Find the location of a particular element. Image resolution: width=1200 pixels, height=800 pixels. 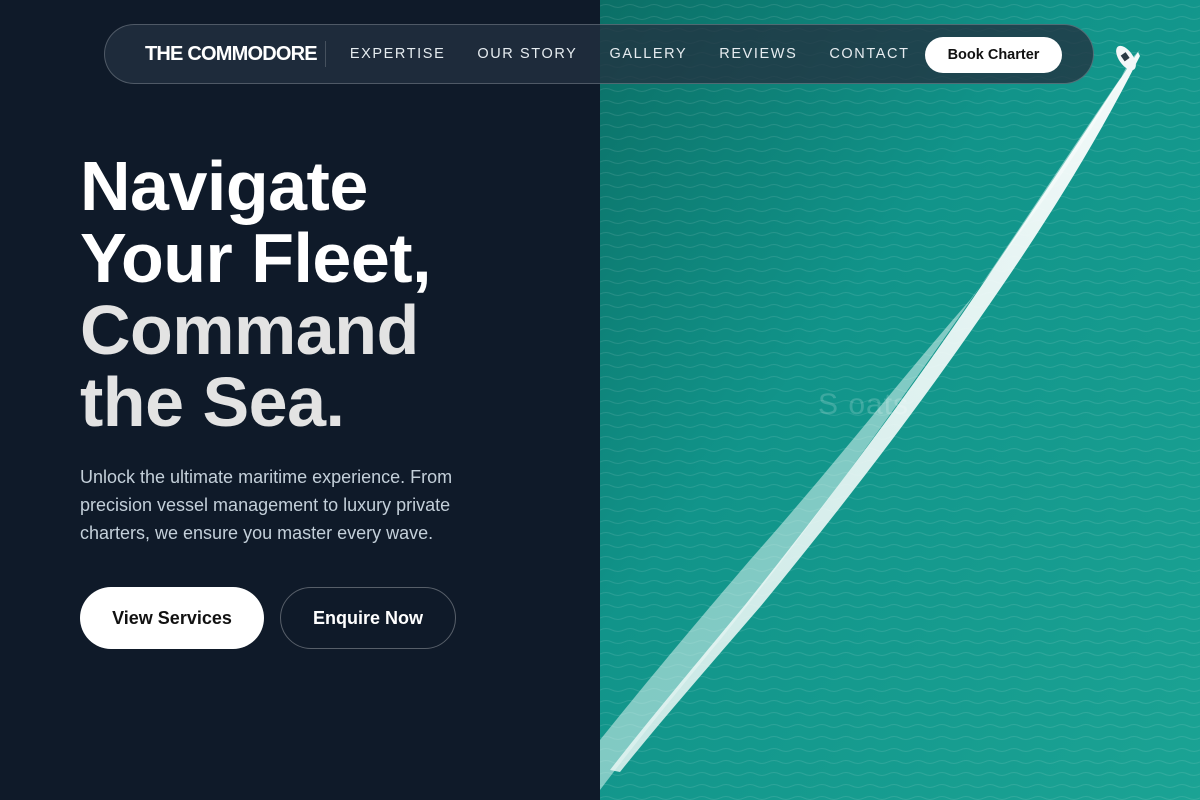

nav-link-expertise: EXPERTISE is located at coordinates (398, 54).